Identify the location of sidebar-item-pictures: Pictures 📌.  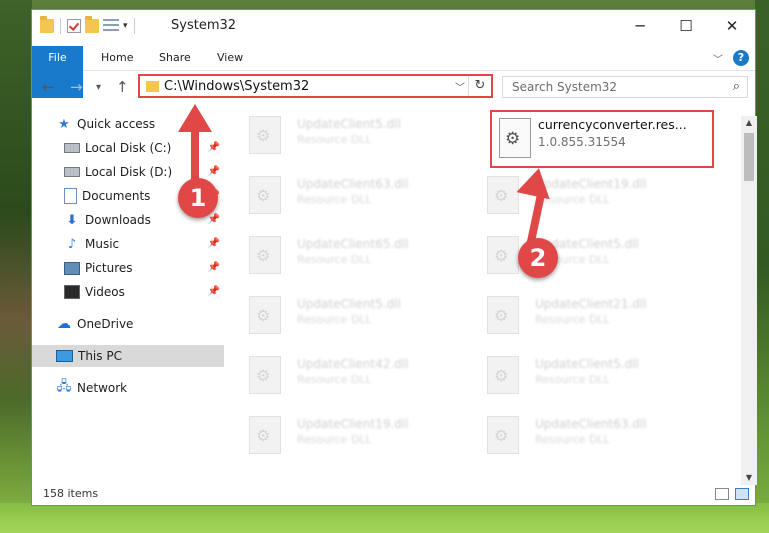
(128, 268).